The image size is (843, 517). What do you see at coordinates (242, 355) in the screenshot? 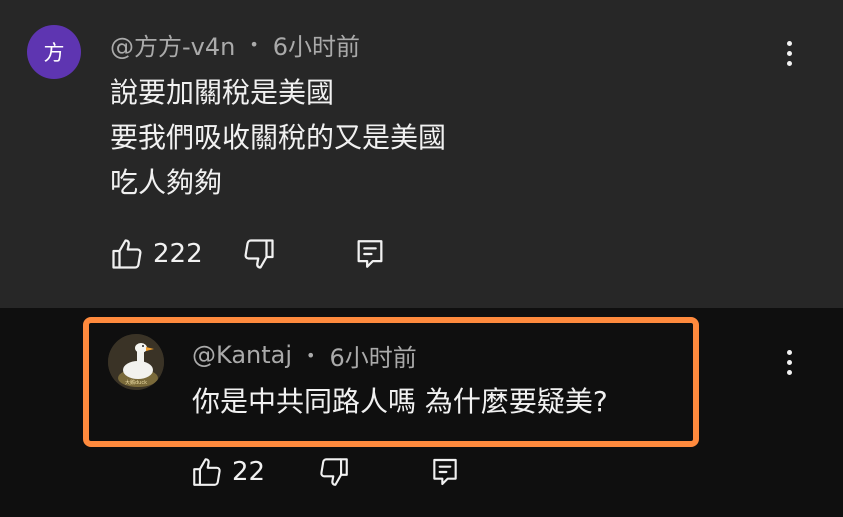
I see `author-handle: @Kantaj` at bounding box center [242, 355].